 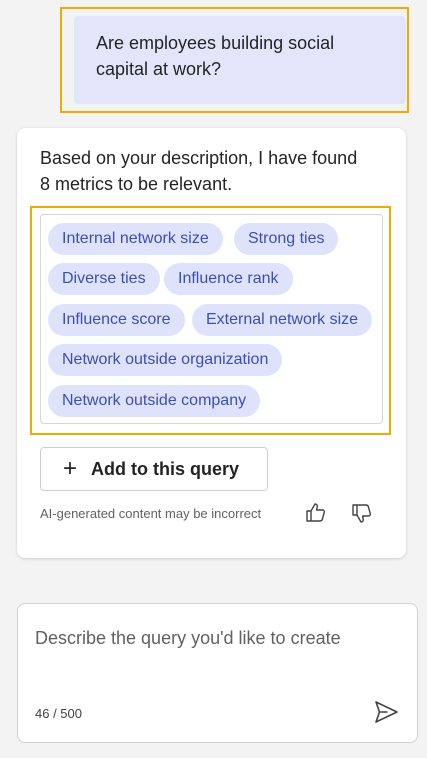 What do you see at coordinates (116, 320) in the screenshot?
I see `metric-chip-influence-score: Influence score` at bounding box center [116, 320].